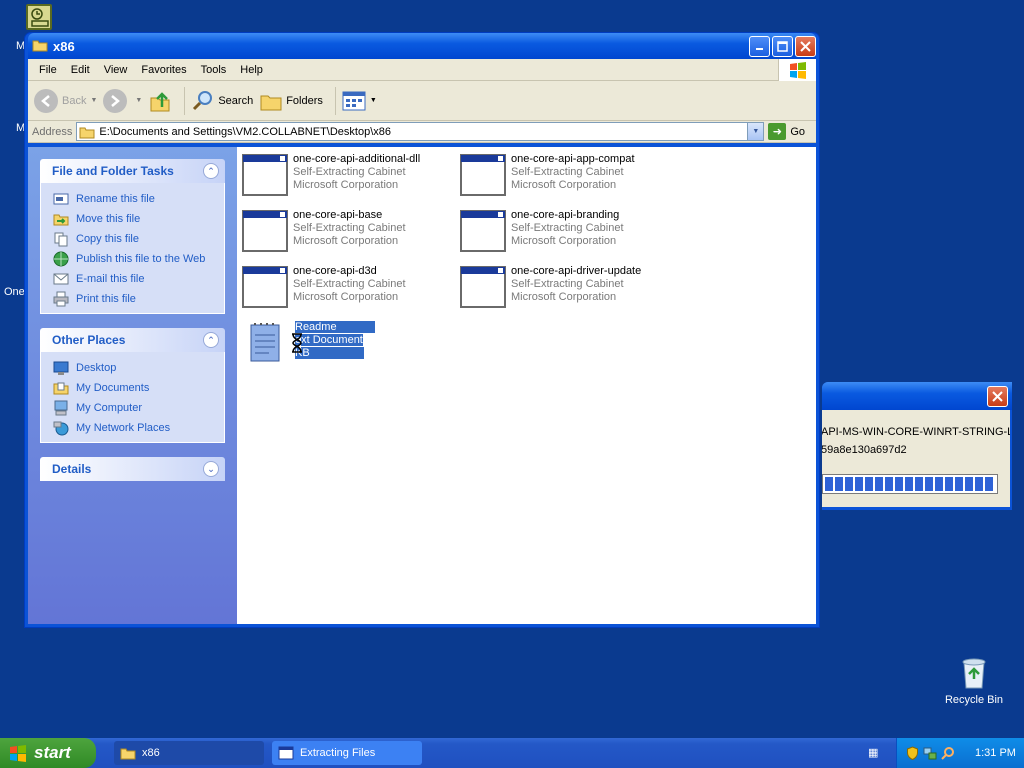 Image resolution: width=1024 pixels, height=768 pixels. Describe the element at coordinates (359, 101) in the screenshot. I see `views-button: ▼` at that location.